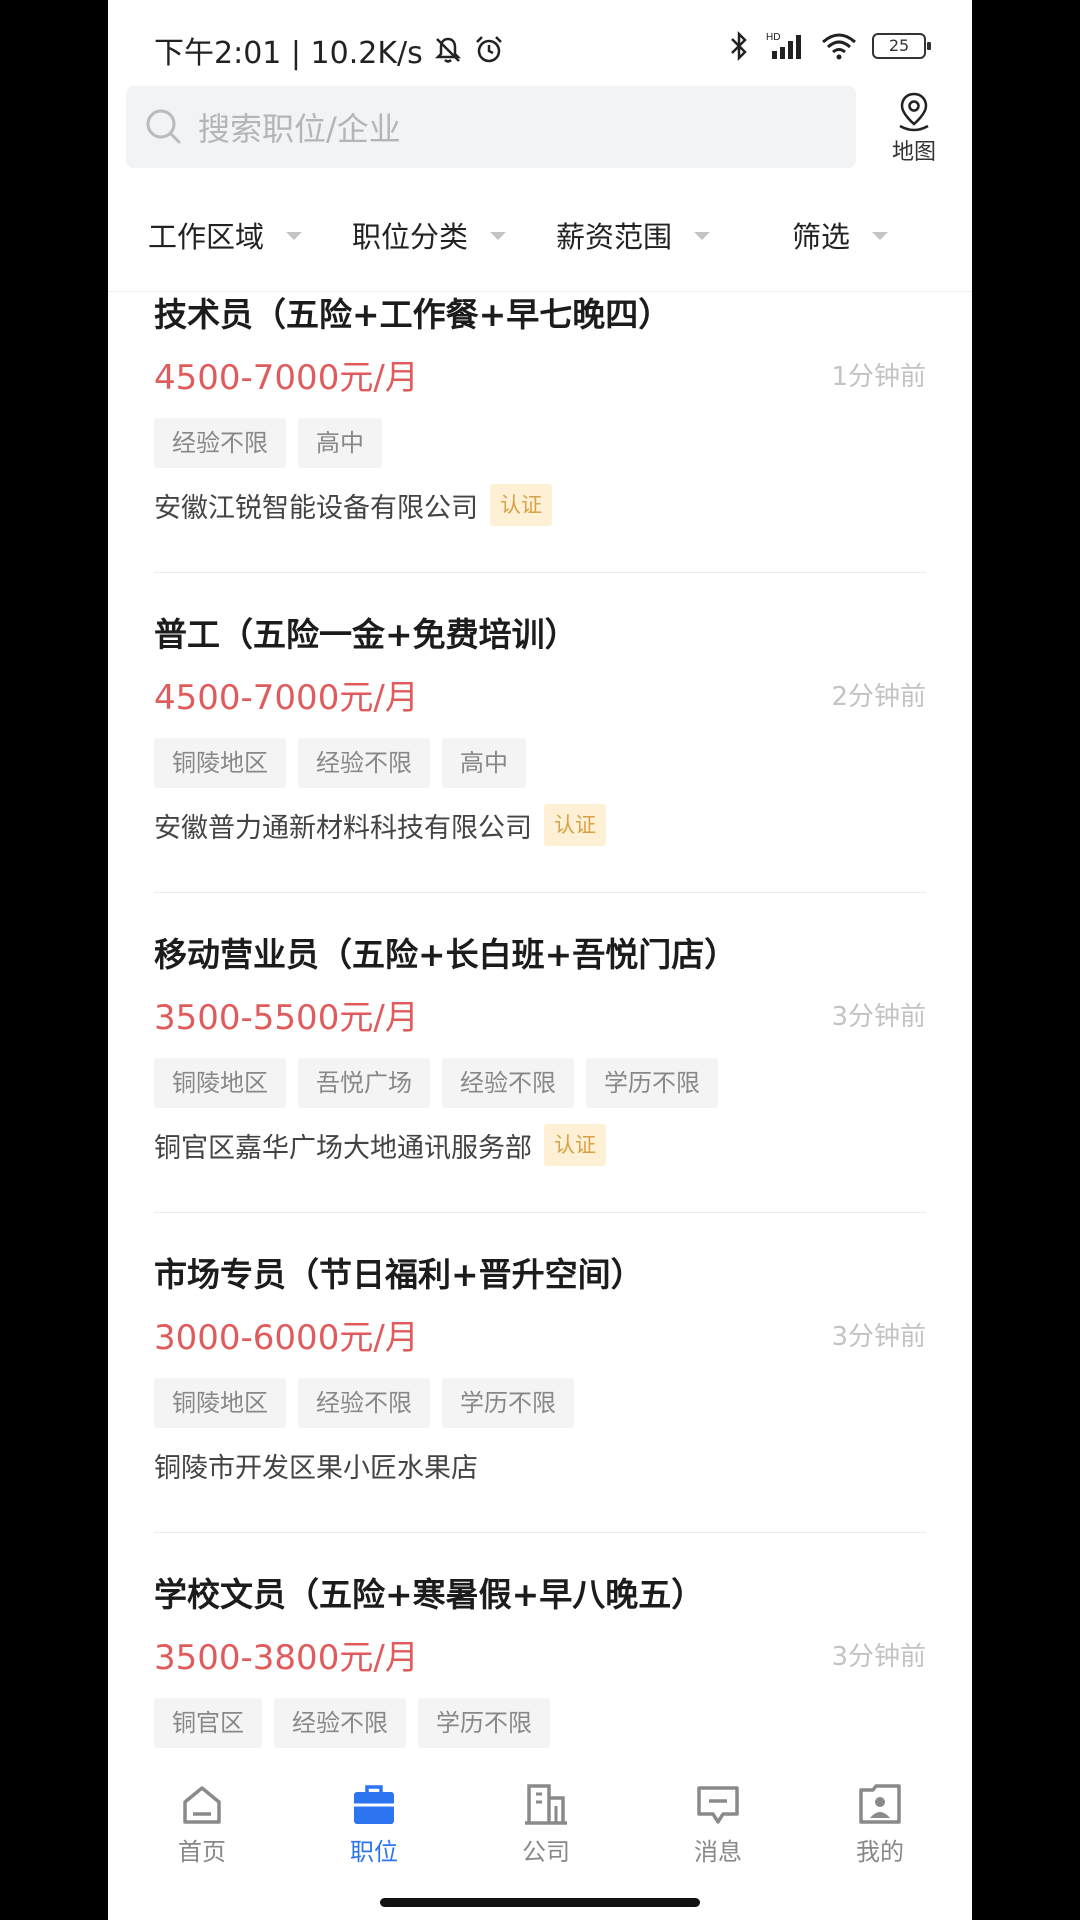  Describe the element at coordinates (540, 244) in the screenshot. I see `filter-bar: 工作区域 职位分类 薪资范围 筛选` at that location.